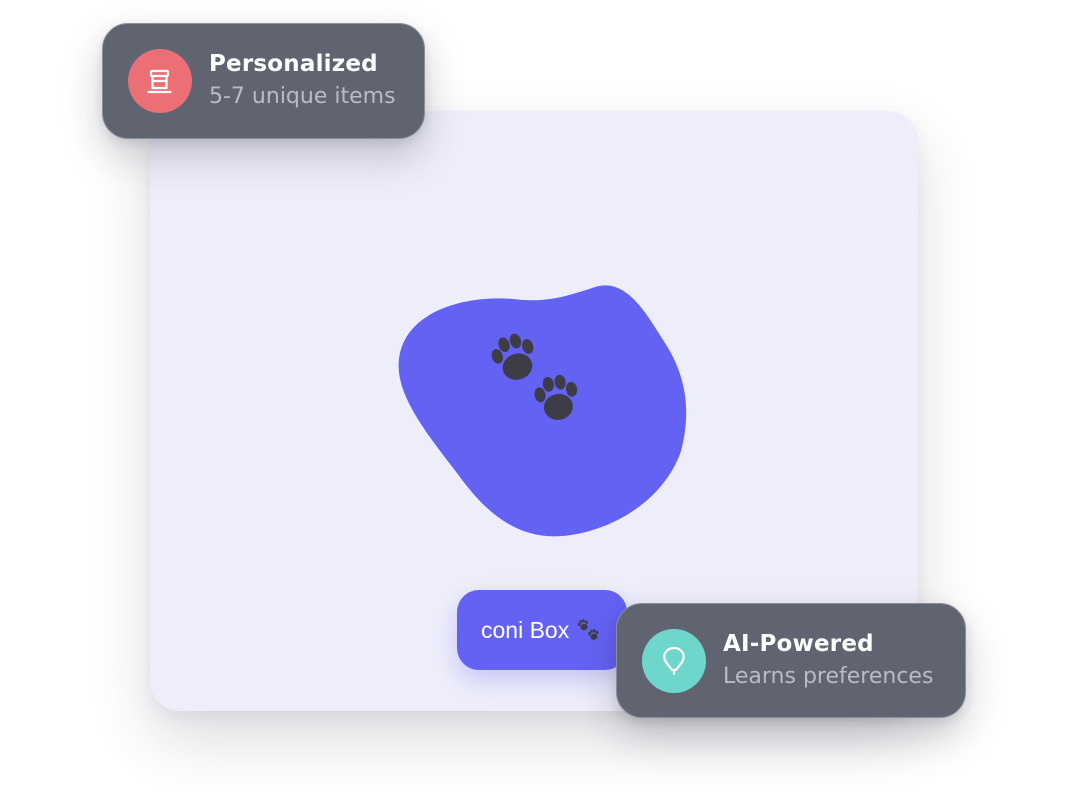  I want to click on coni-box-button: coni Box, so click(542, 630).